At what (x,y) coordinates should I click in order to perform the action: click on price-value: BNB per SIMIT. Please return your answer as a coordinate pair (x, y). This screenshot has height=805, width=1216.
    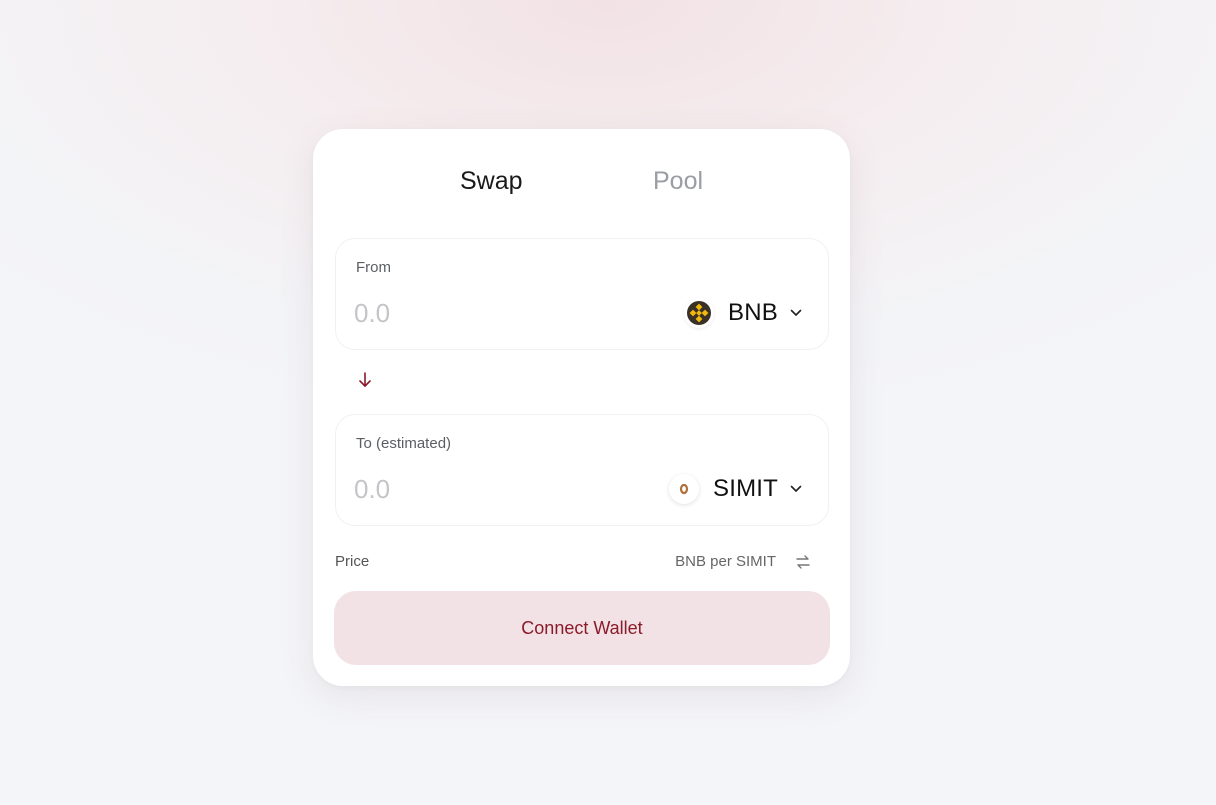
    Looking at the image, I should click on (725, 561).